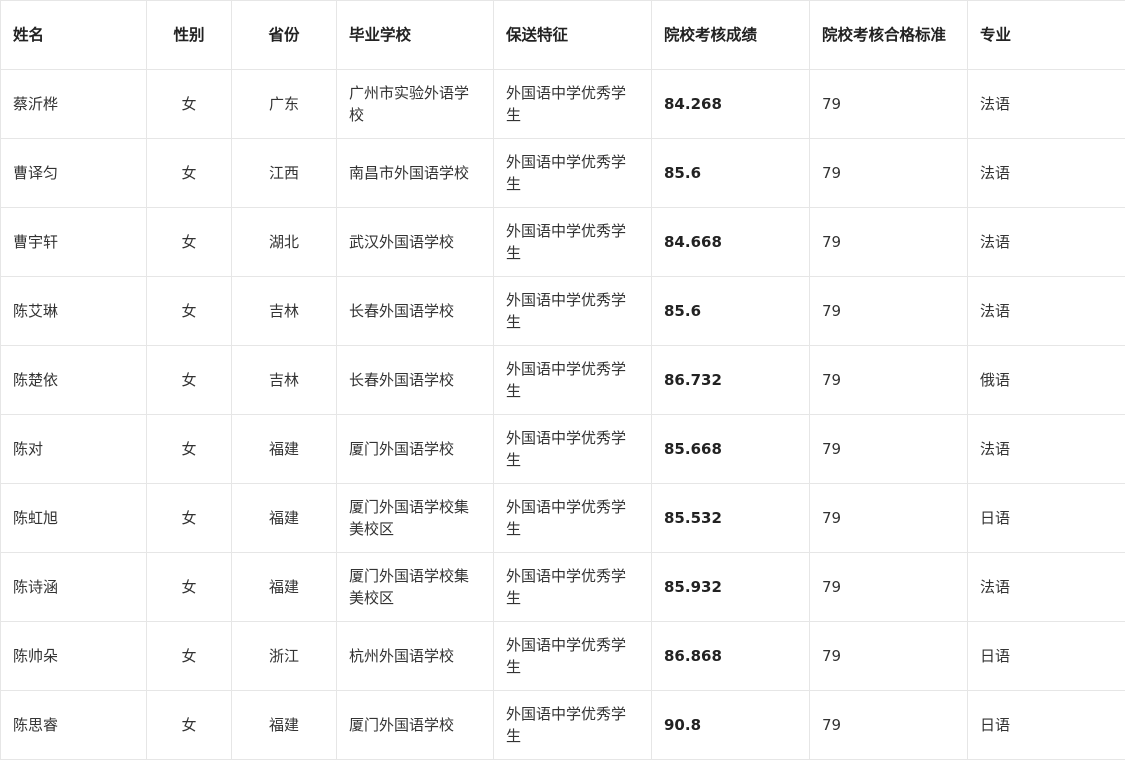  What do you see at coordinates (415, 173) in the screenshot?
I see `cell-school: 南昌市外国语学校` at bounding box center [415, 173].